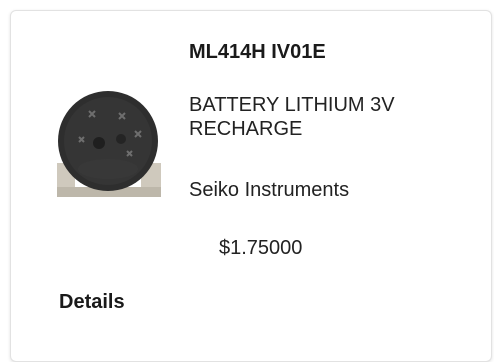 The image size is (494, 362). Describe the element at coordinates (99, 143) in the screenshot. I see `battery-mark-dot` at that location.